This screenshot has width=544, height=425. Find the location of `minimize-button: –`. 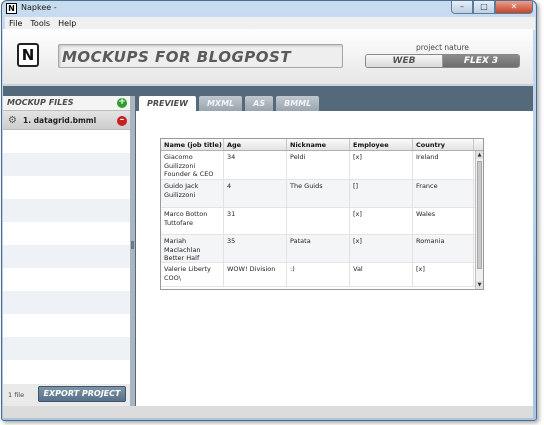

minimize-button: – is located at coordinates (462, 7).